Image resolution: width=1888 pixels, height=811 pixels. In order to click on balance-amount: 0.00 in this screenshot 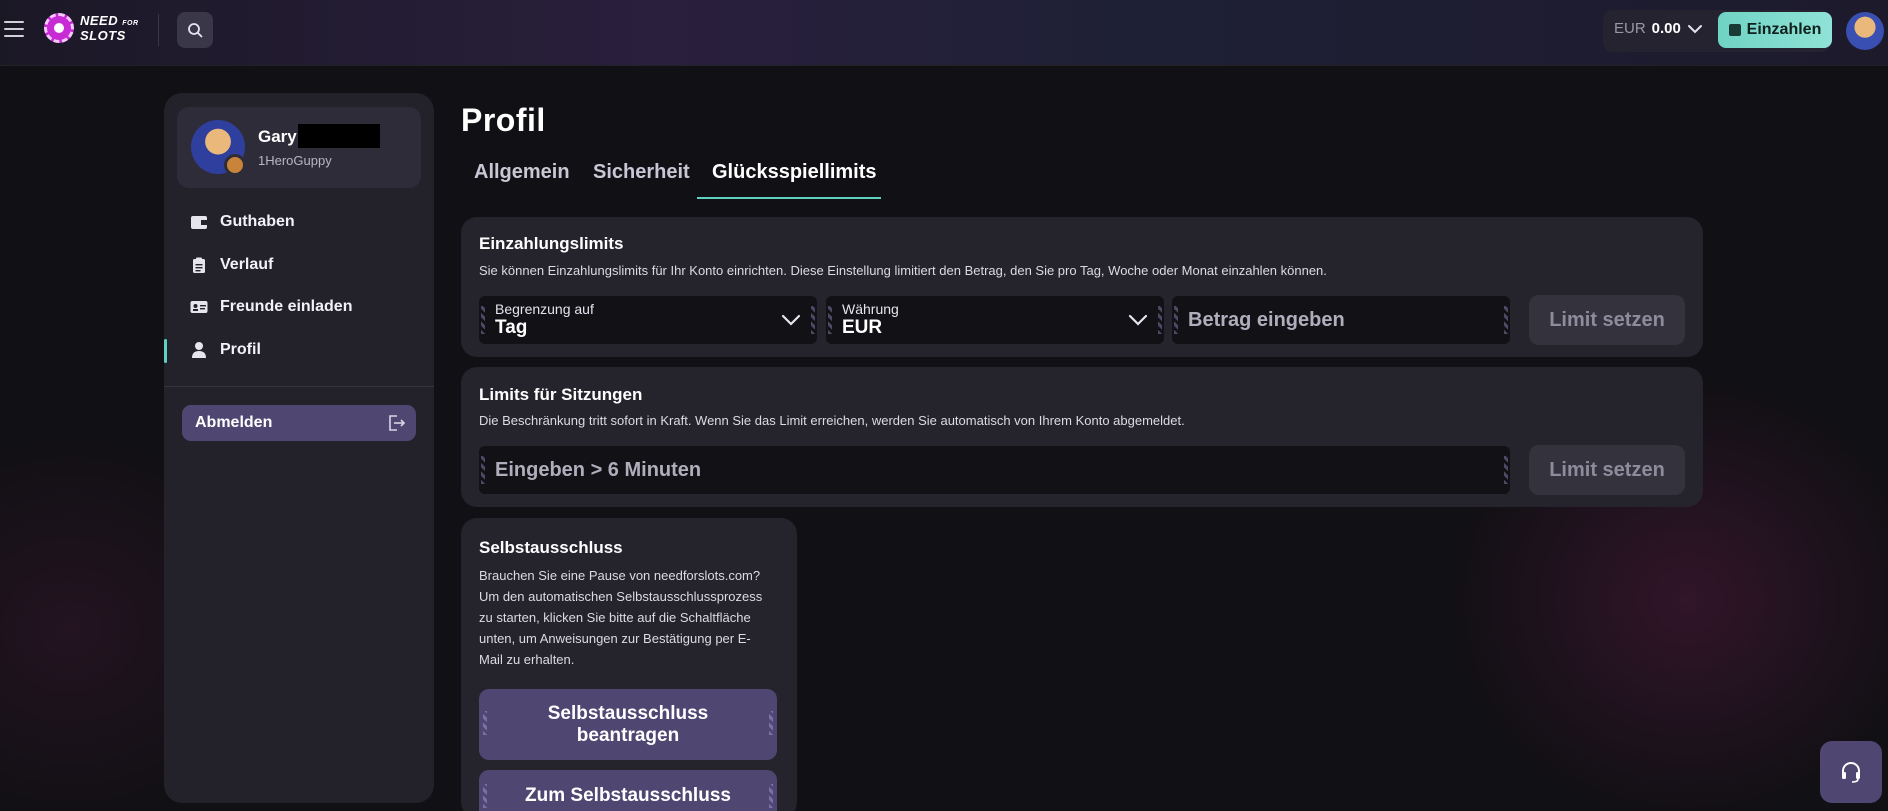, I will do `click(1666, 28)`.